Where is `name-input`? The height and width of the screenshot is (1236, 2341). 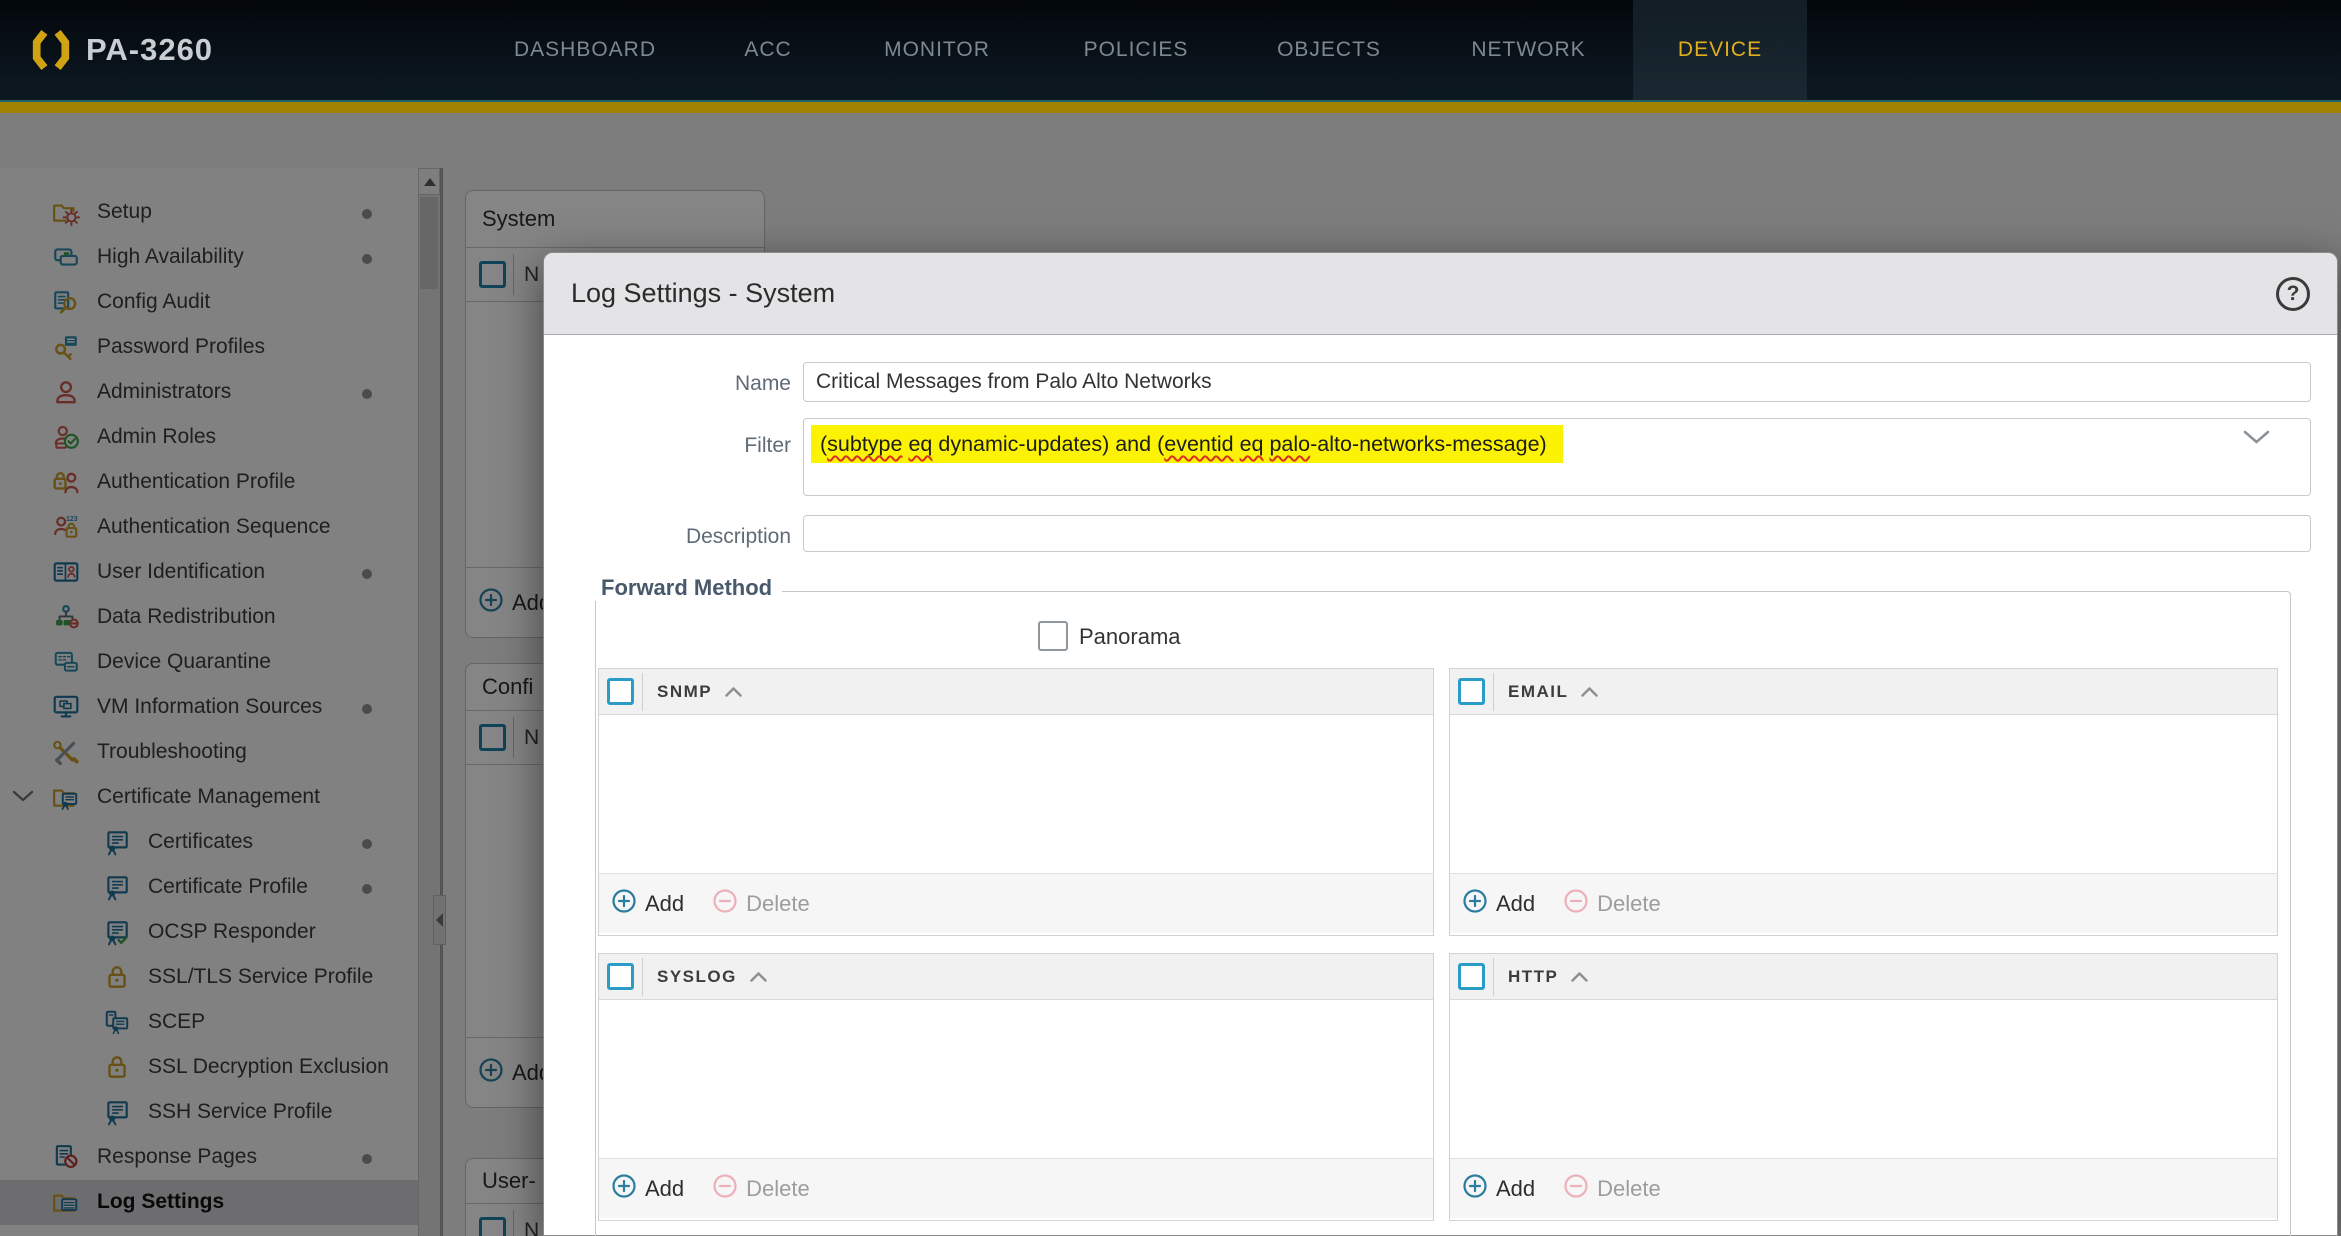
name-input is located at coordinates (1557, 382).